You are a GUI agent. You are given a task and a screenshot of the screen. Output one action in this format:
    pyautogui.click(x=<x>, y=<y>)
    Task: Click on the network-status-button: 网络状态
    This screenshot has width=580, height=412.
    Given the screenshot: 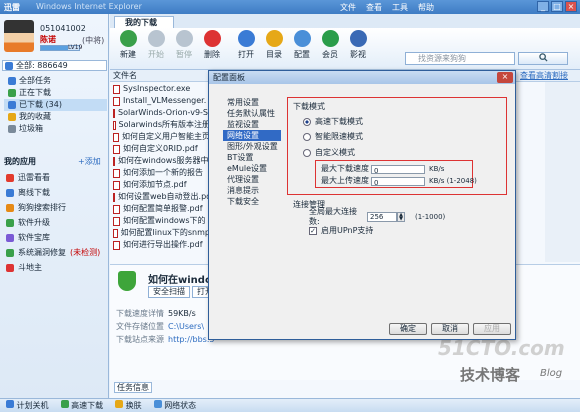 What is the action you would take?
    pyautogui.click(x=174, y=405)
    